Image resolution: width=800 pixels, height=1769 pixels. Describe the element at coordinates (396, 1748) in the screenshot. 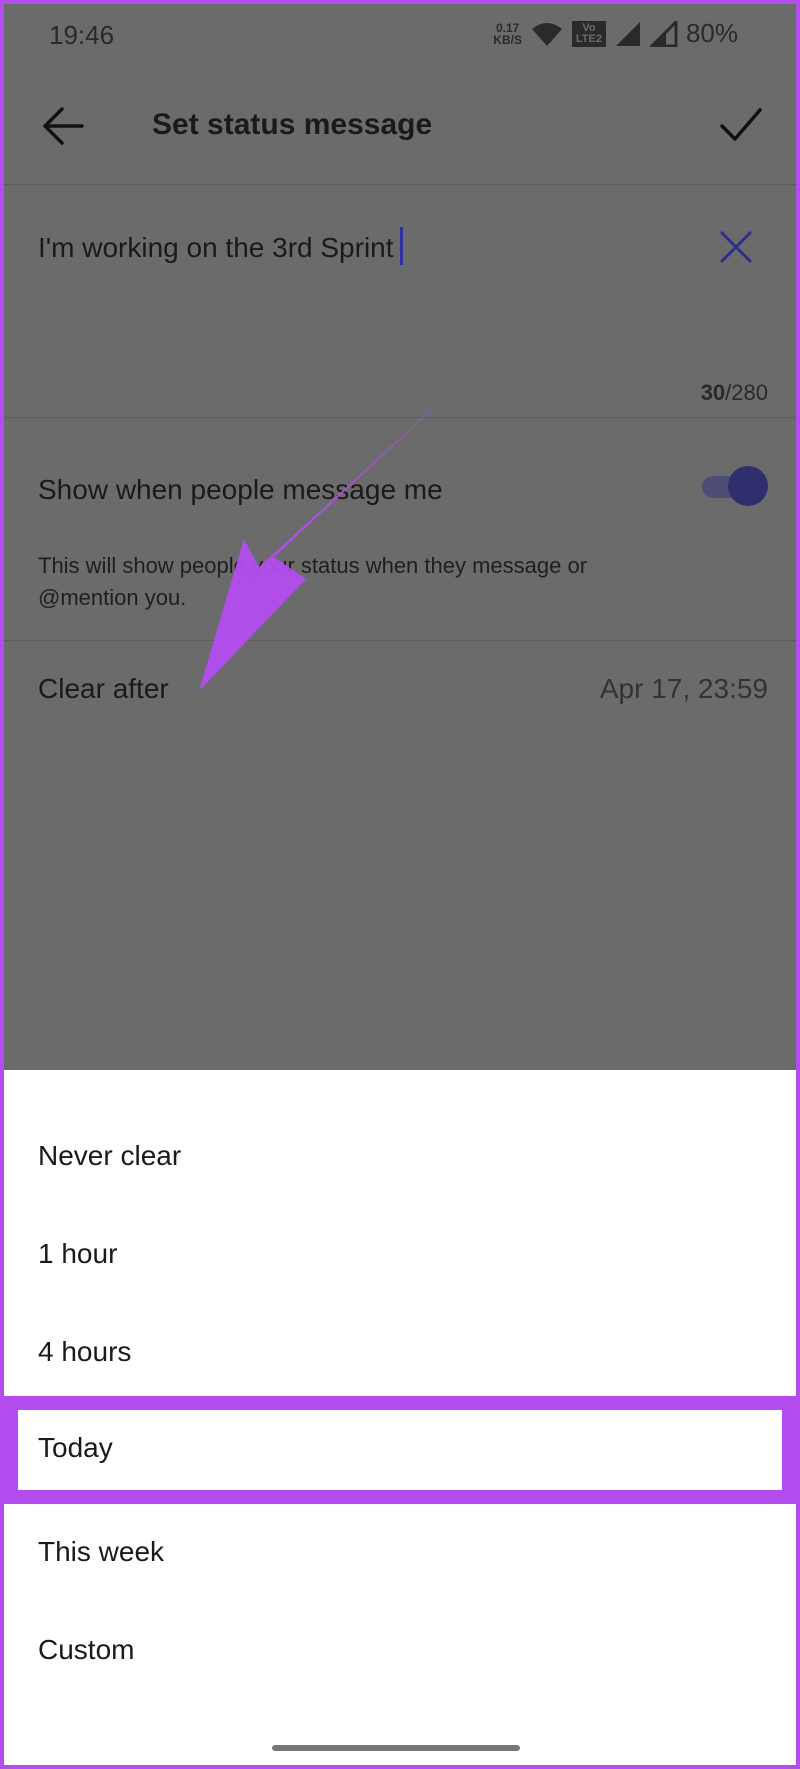

I see `home-indicator` at that location.